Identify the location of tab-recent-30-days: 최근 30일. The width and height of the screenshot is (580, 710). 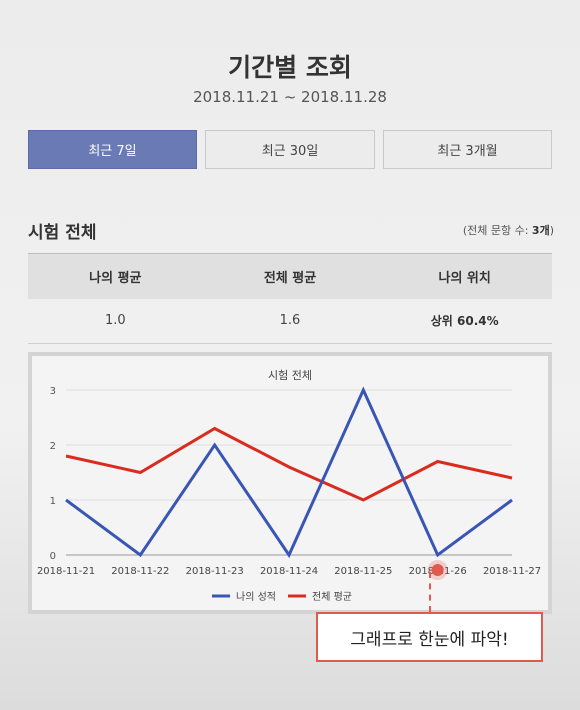
(290, 149).